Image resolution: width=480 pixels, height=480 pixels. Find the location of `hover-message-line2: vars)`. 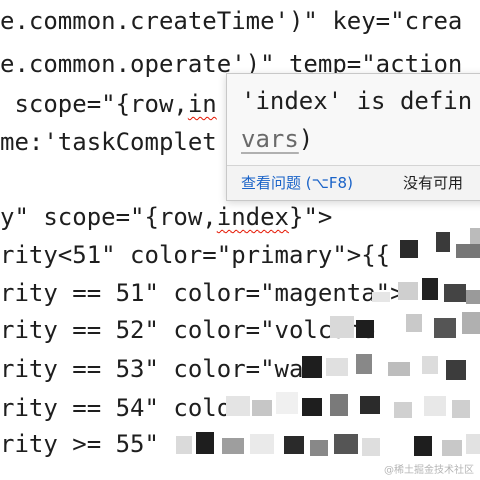

hover-message-line2: vars) is located at coordinates (277, 139).